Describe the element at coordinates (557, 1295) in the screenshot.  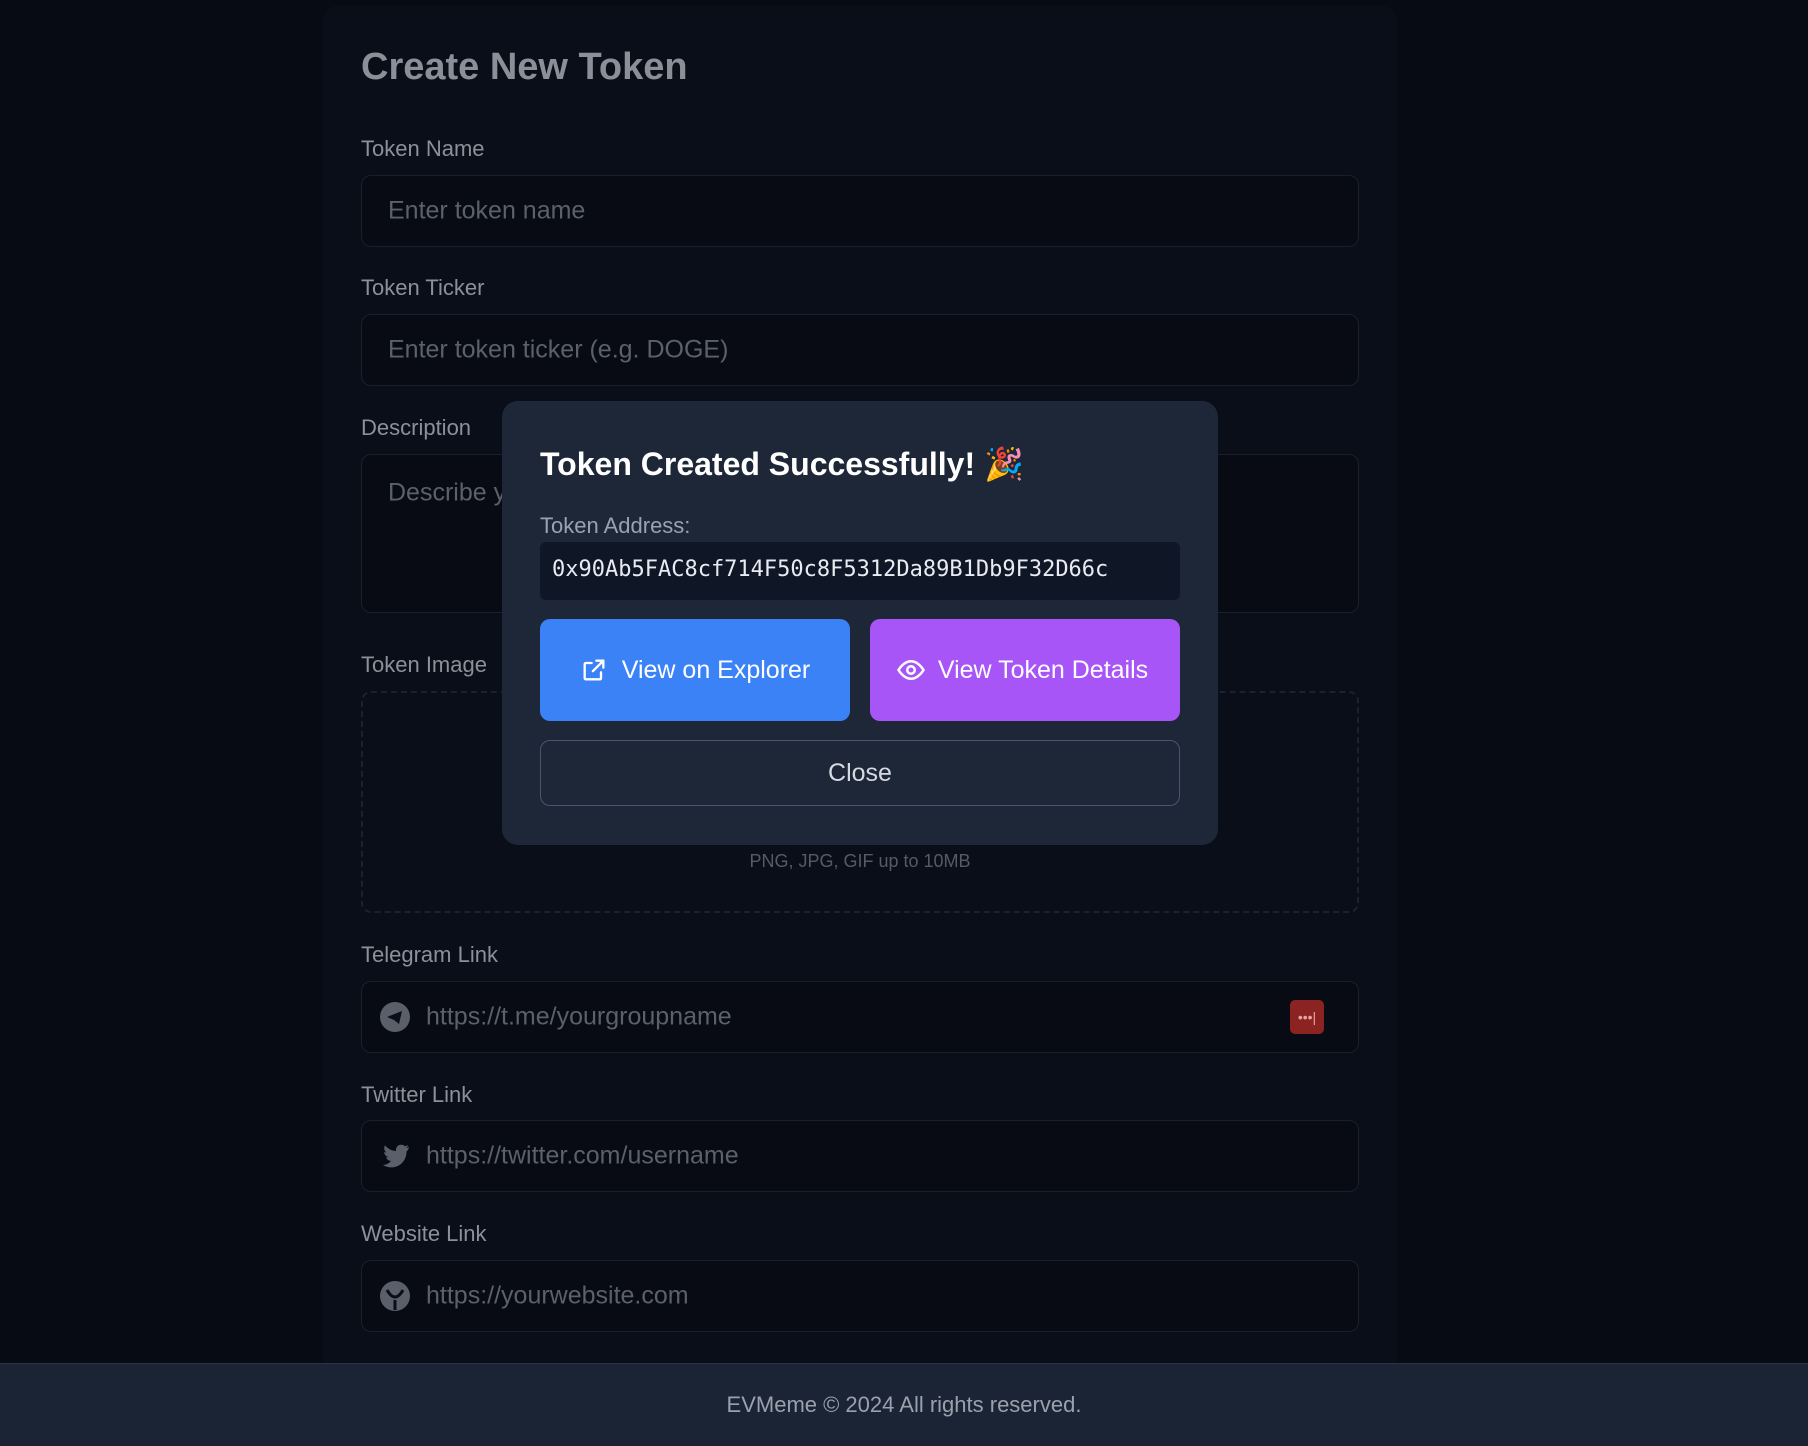
I see `website-placeholder: https://yourwebsite.com` at that location.